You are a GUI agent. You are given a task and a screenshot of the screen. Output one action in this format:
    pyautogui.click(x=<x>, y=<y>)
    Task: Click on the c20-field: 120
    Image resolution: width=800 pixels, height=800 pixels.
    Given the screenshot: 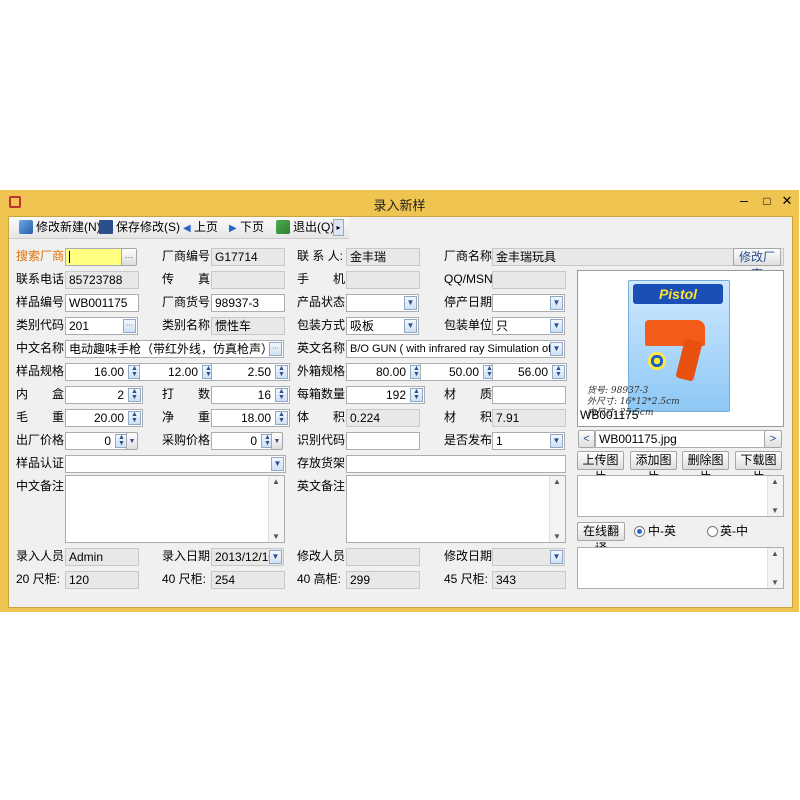 What is the action you would take?
    pyautogui.click(x=102, y=580)
    